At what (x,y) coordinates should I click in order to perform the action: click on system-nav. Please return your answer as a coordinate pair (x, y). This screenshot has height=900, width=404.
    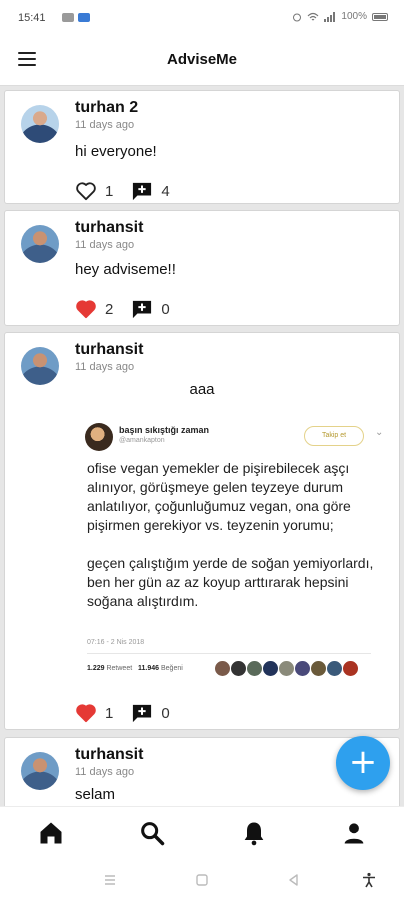
    Looking at the image, I should click on (202, 880).